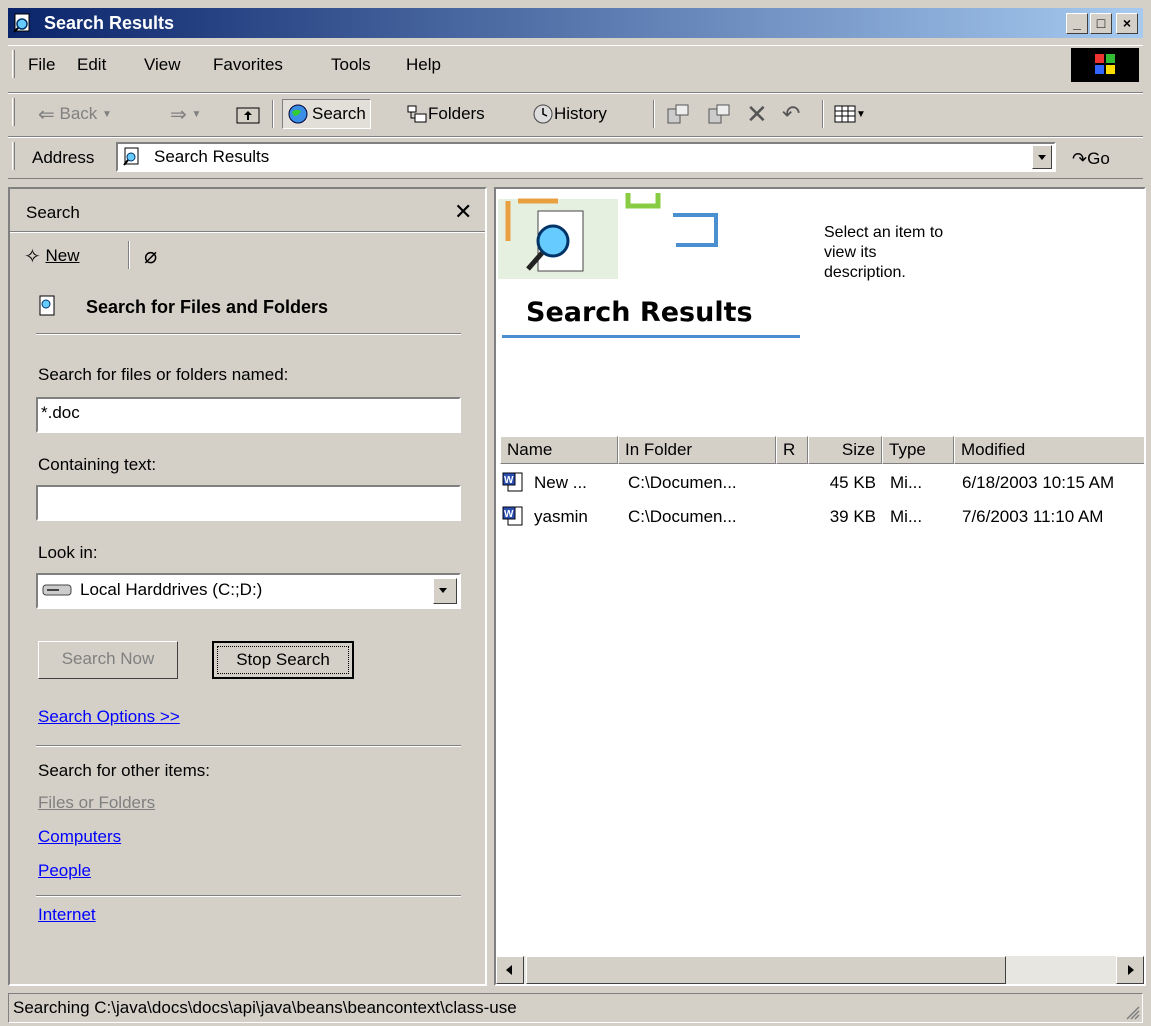 The image size is (1151, 1026). I want to click on go-arrow-icon: ↷, so click(1080, 158).